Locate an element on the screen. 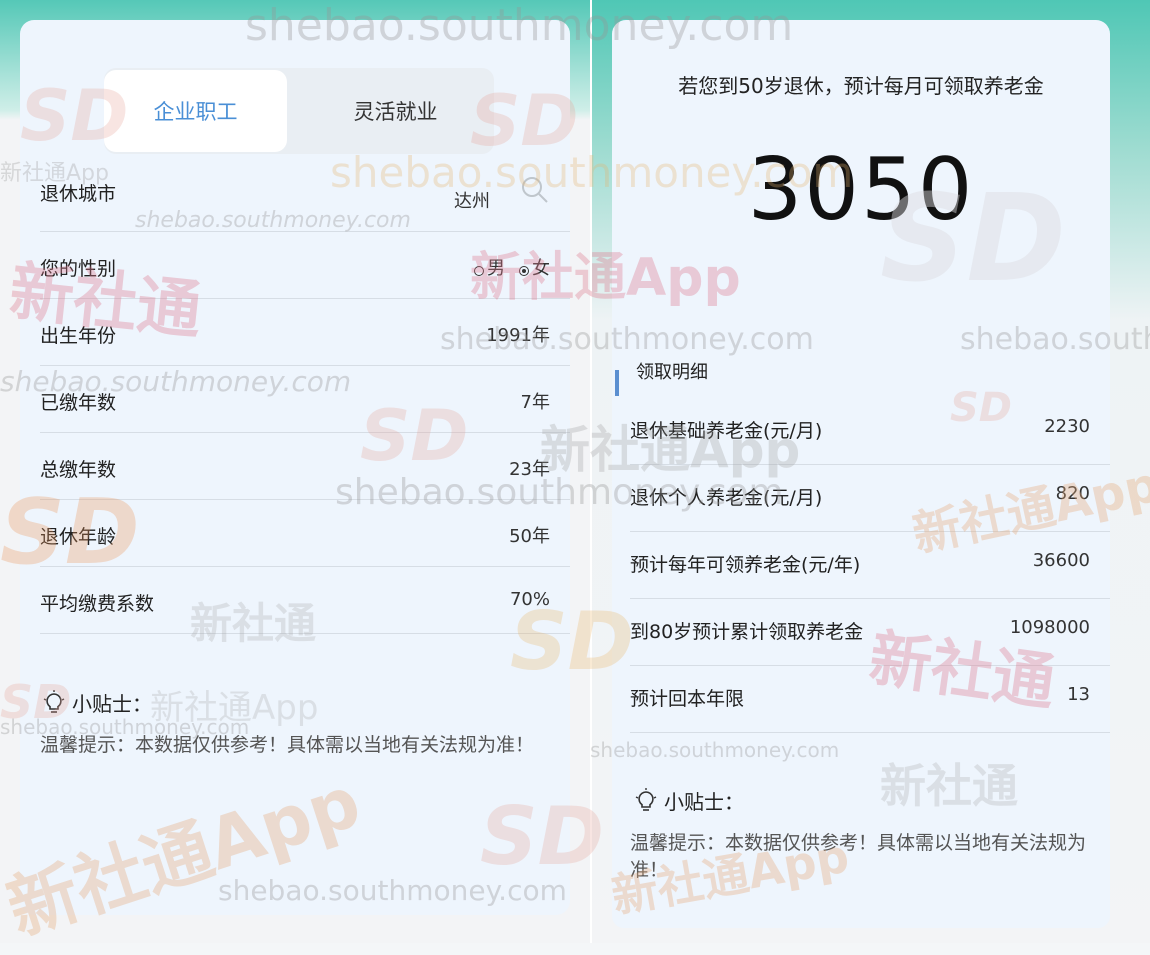 The width and height of the screenshot is (1150, 955). gender-male-label: 男 is located at coordinates (496, 268).